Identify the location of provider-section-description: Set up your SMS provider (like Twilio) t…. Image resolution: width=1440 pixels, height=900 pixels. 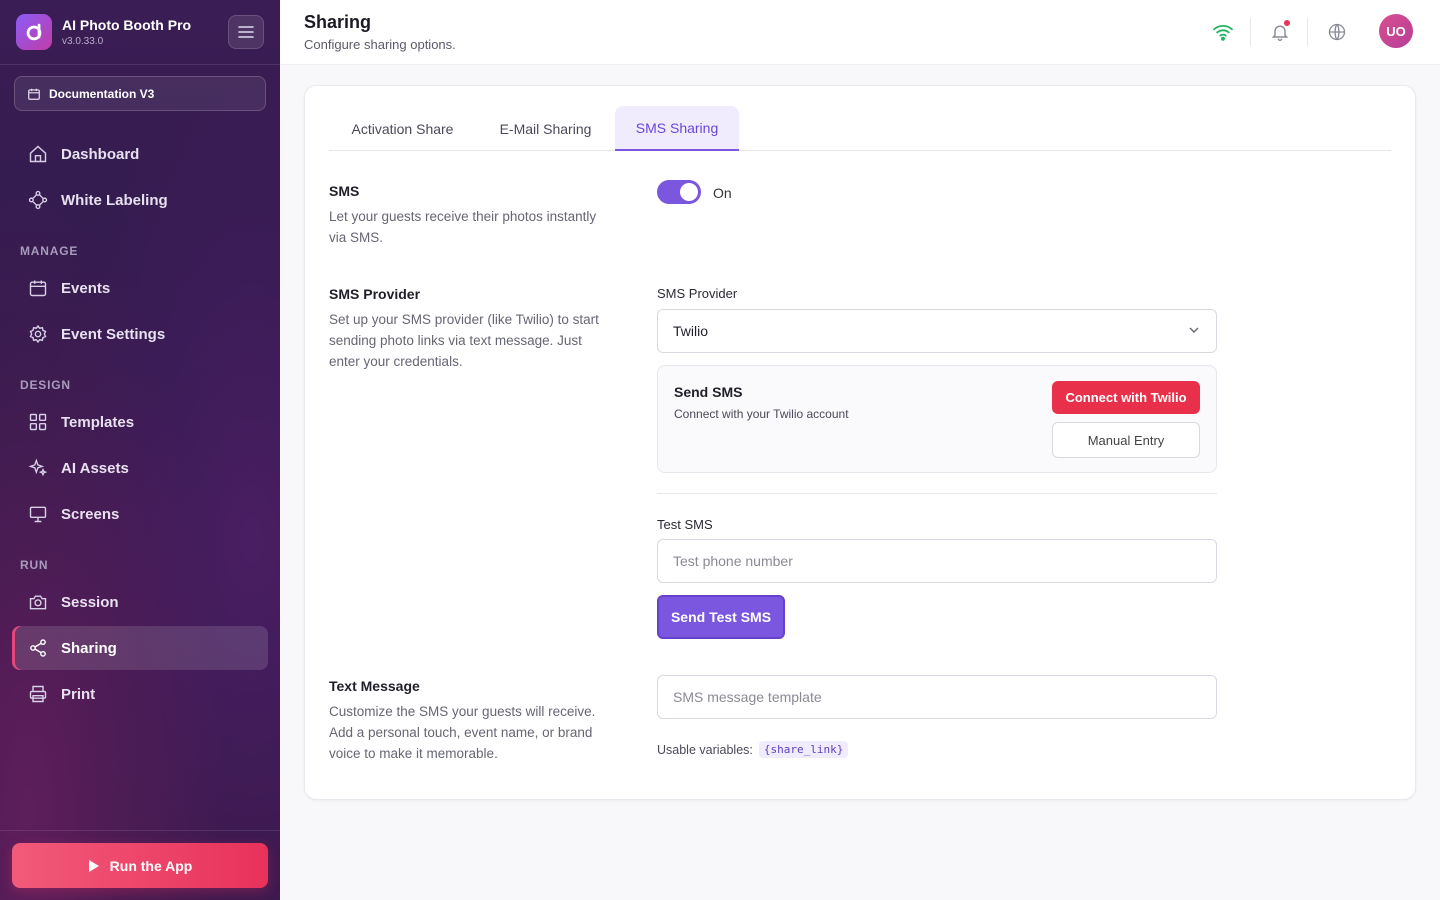
(464, 340).